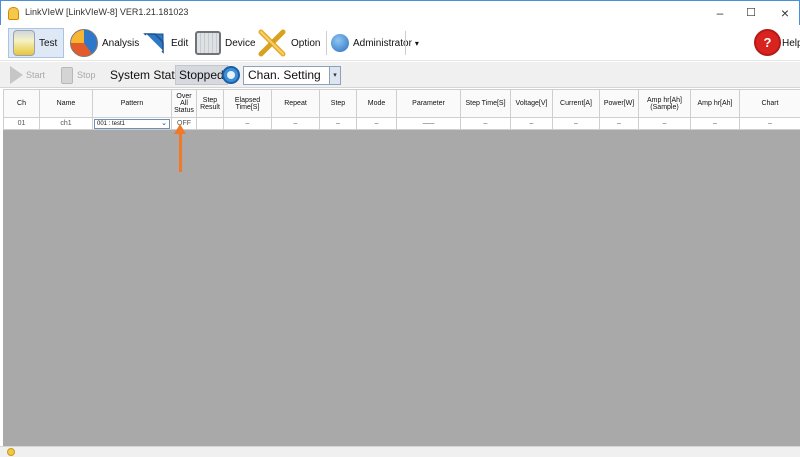 The width and height of the screenshot is (800, 457). What do you see at coordinates (288, 43) in the screenshot?
I see `option-button: Option` at bounding box center [288, 43].